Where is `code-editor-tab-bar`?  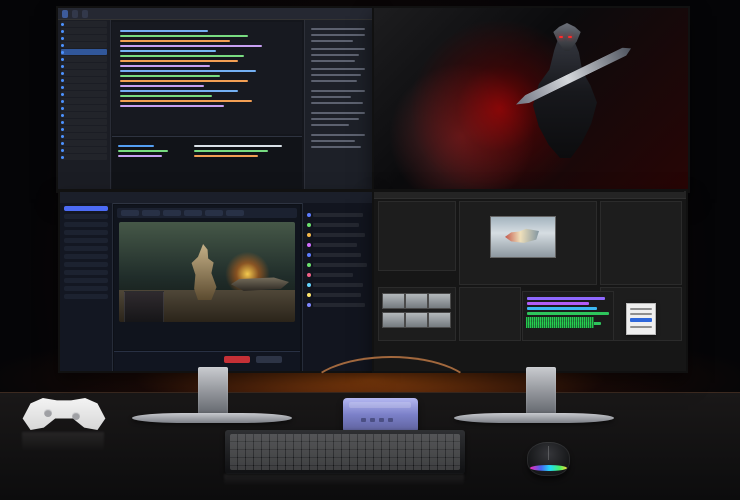
code-editor-tab-bar is located at coordinates (215, 14).